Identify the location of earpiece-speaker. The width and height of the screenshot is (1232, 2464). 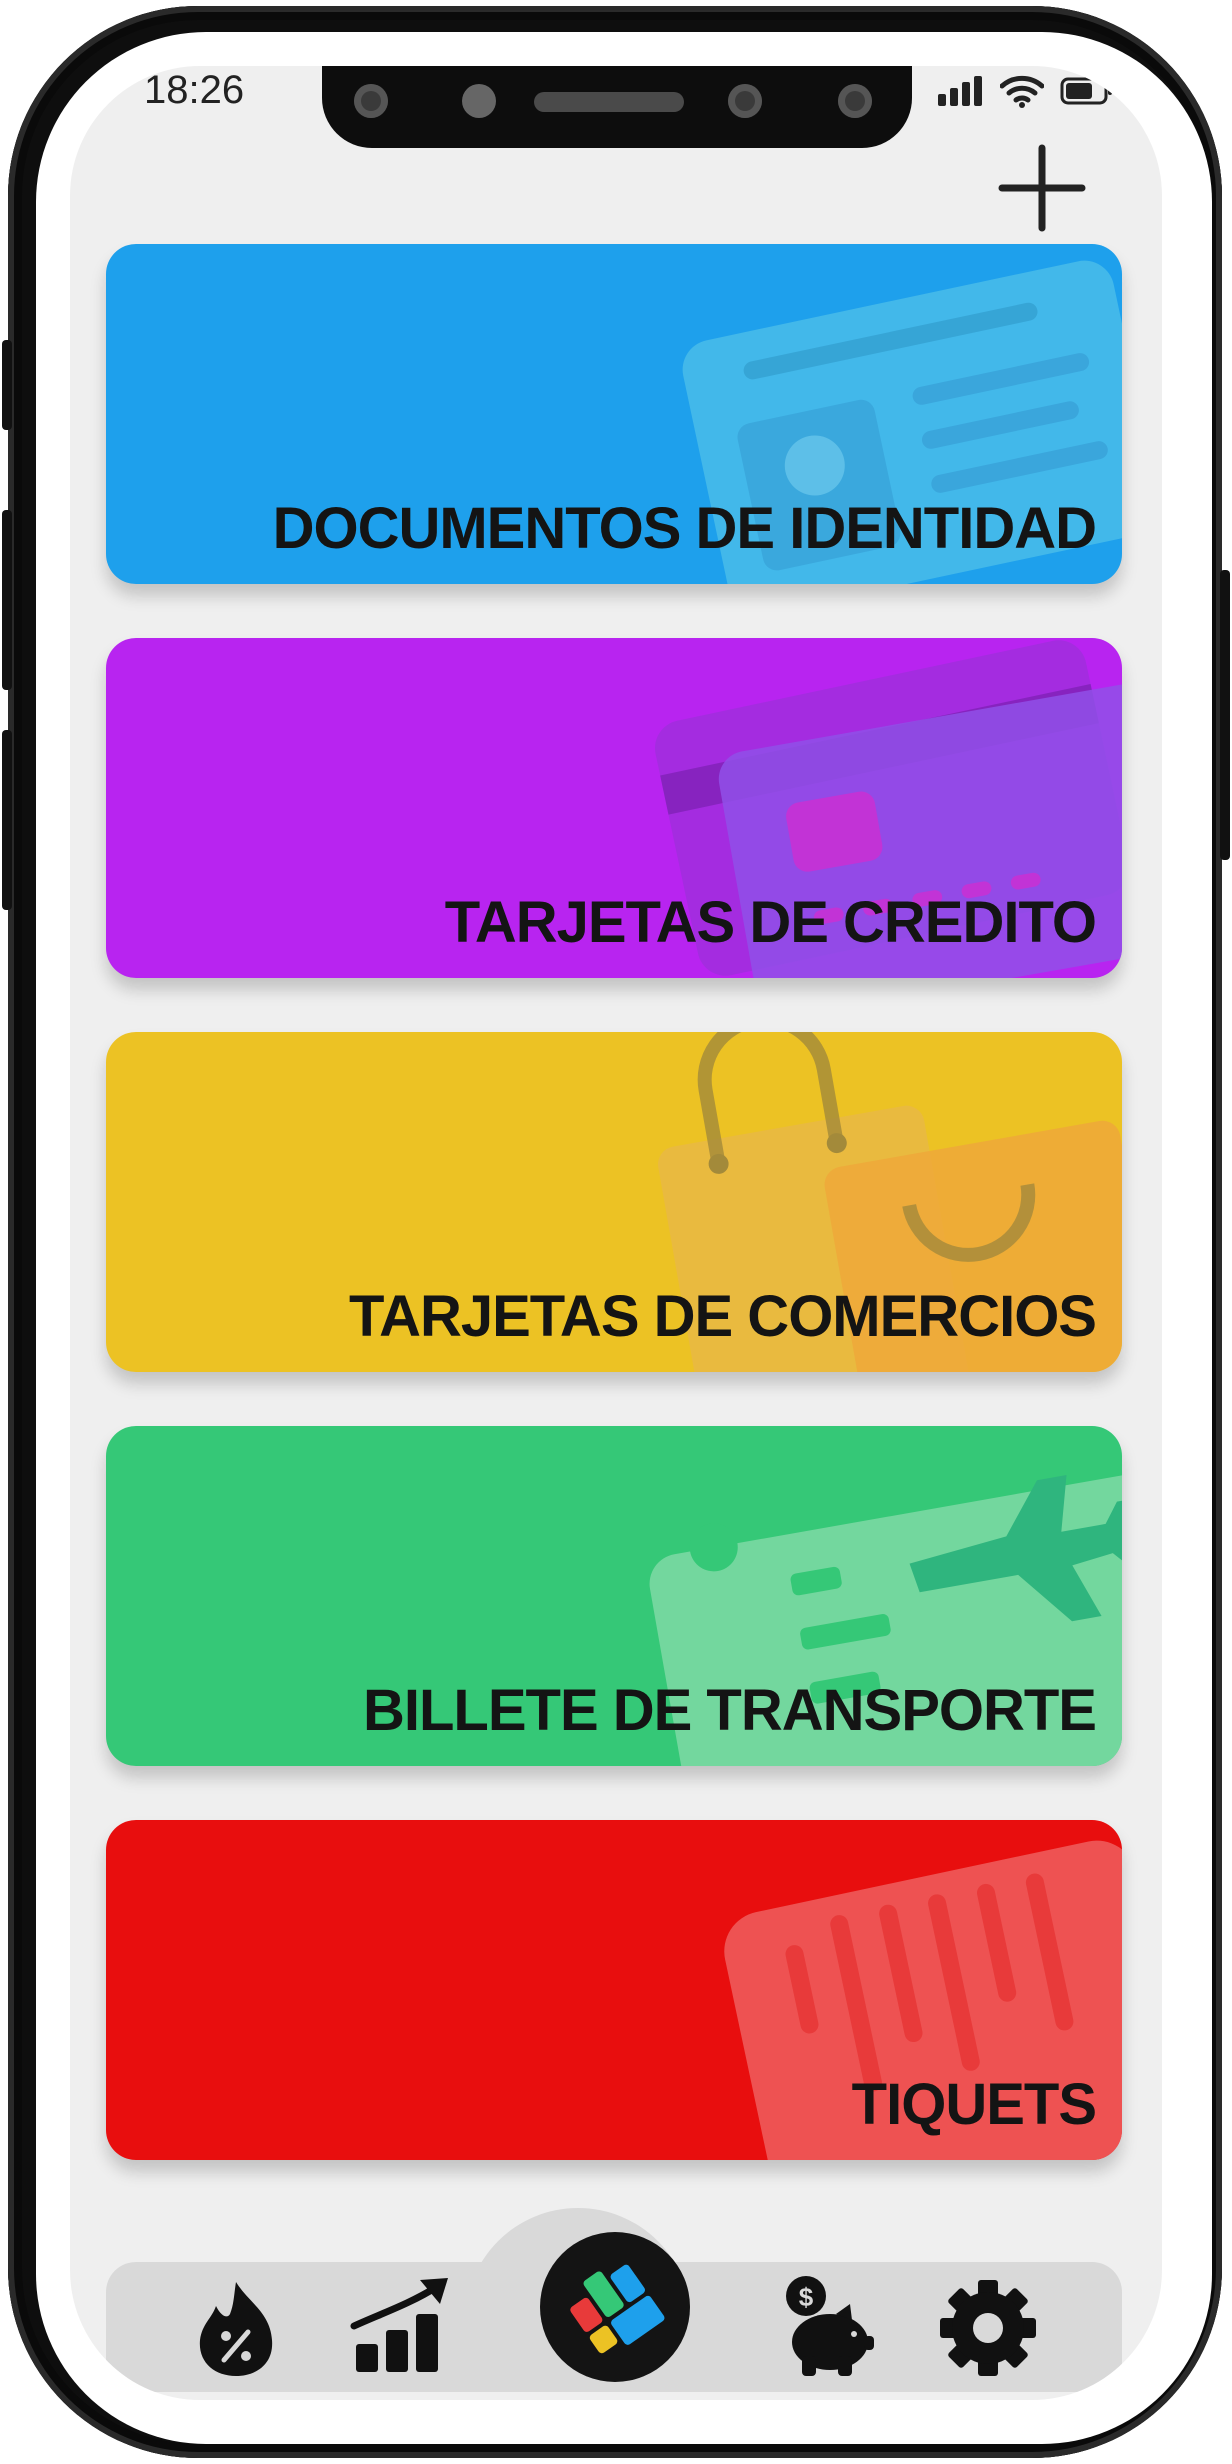
(609, 102).